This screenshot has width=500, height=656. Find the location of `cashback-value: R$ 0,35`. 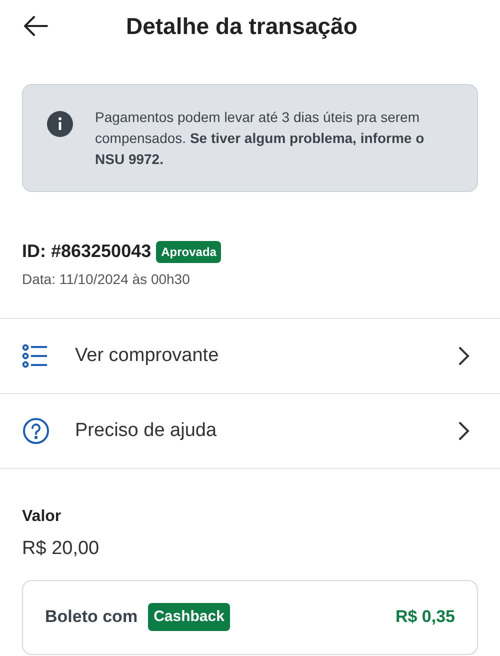

cashback-value: R$ 0,35 is located at coordinates (425, 617).